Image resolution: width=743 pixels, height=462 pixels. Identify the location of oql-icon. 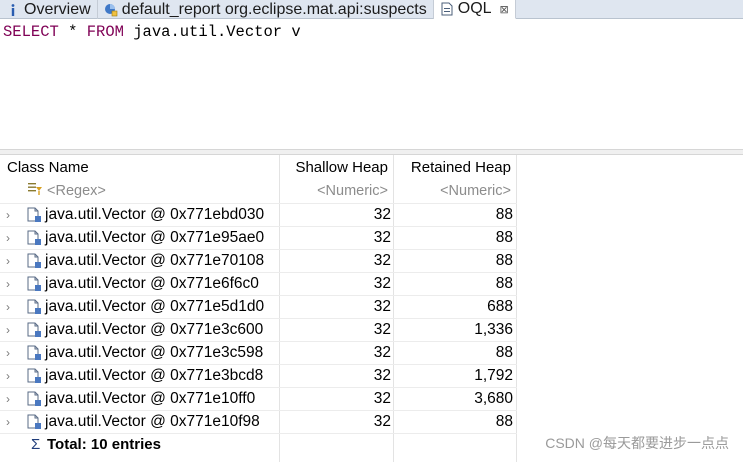
(447, 9).